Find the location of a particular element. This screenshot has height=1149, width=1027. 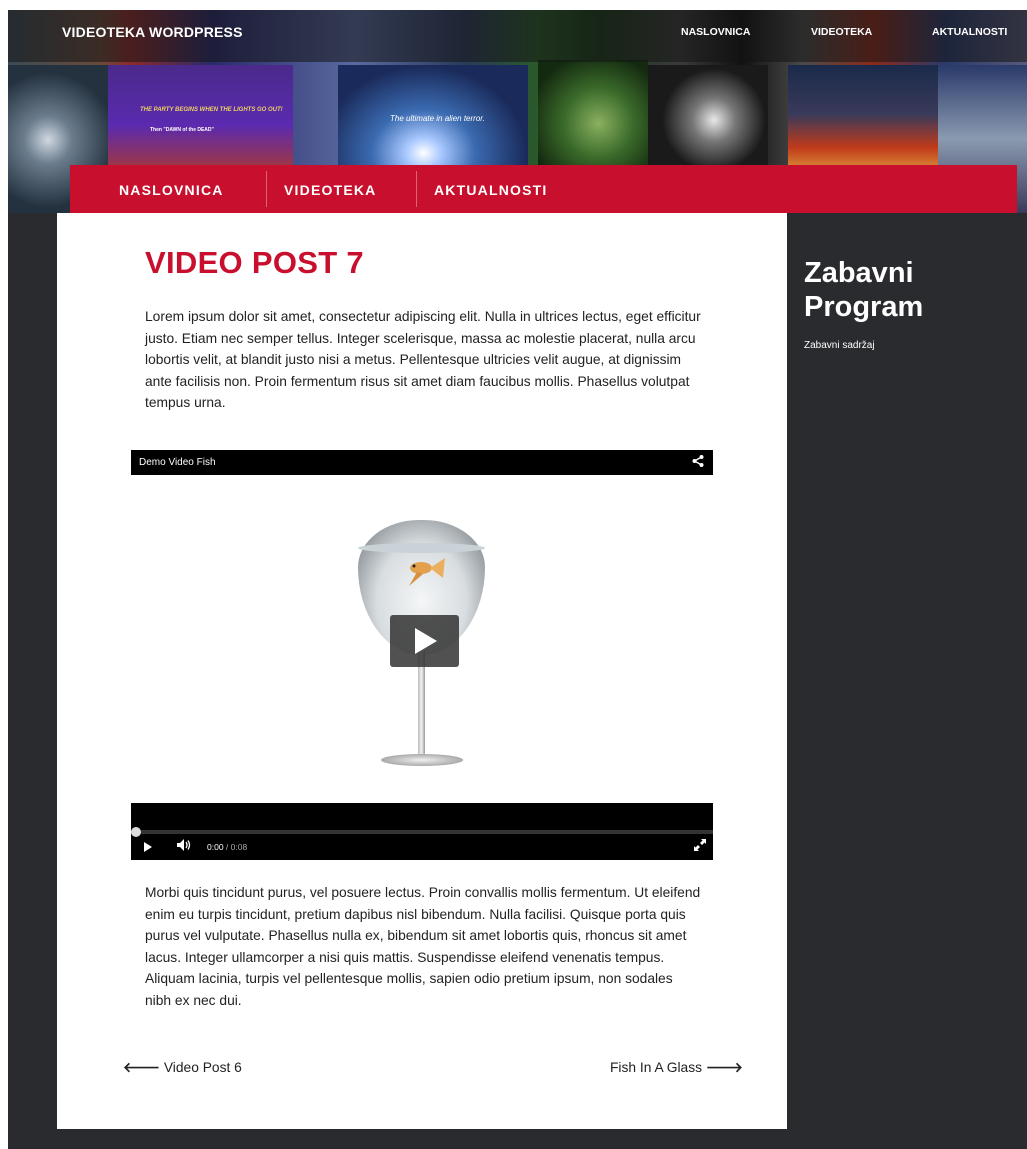

prev-post-link: 🡐 Video Post 6 is located at coordinates (182, 1068).